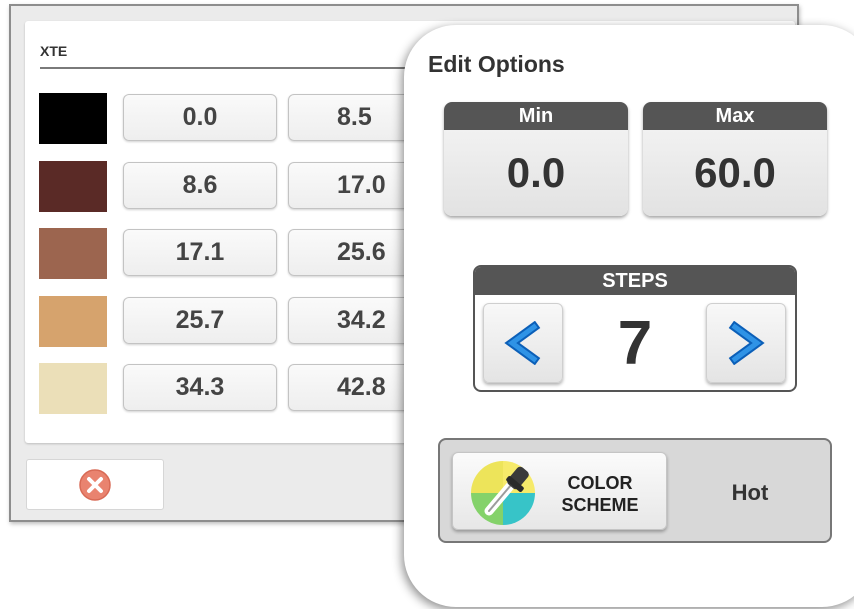  What do you see at coordinates (536, 116) in the screenshot?
I see `min-label: Min` at bounding box center [536, 116].